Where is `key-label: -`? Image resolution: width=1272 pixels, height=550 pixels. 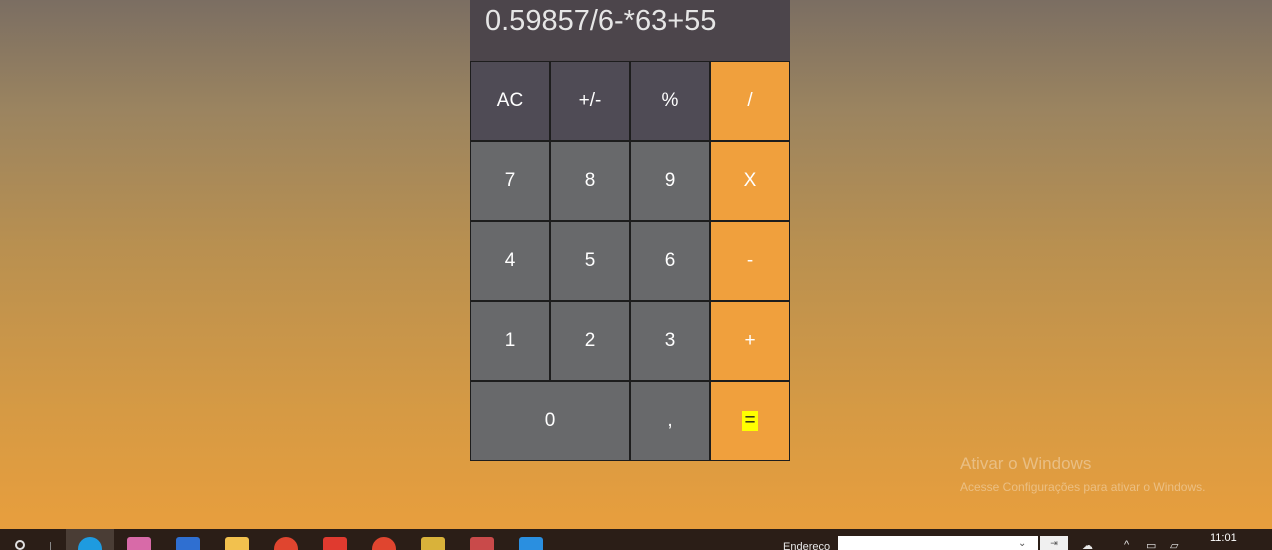
key-label: - is located at coordinates (750, 260).